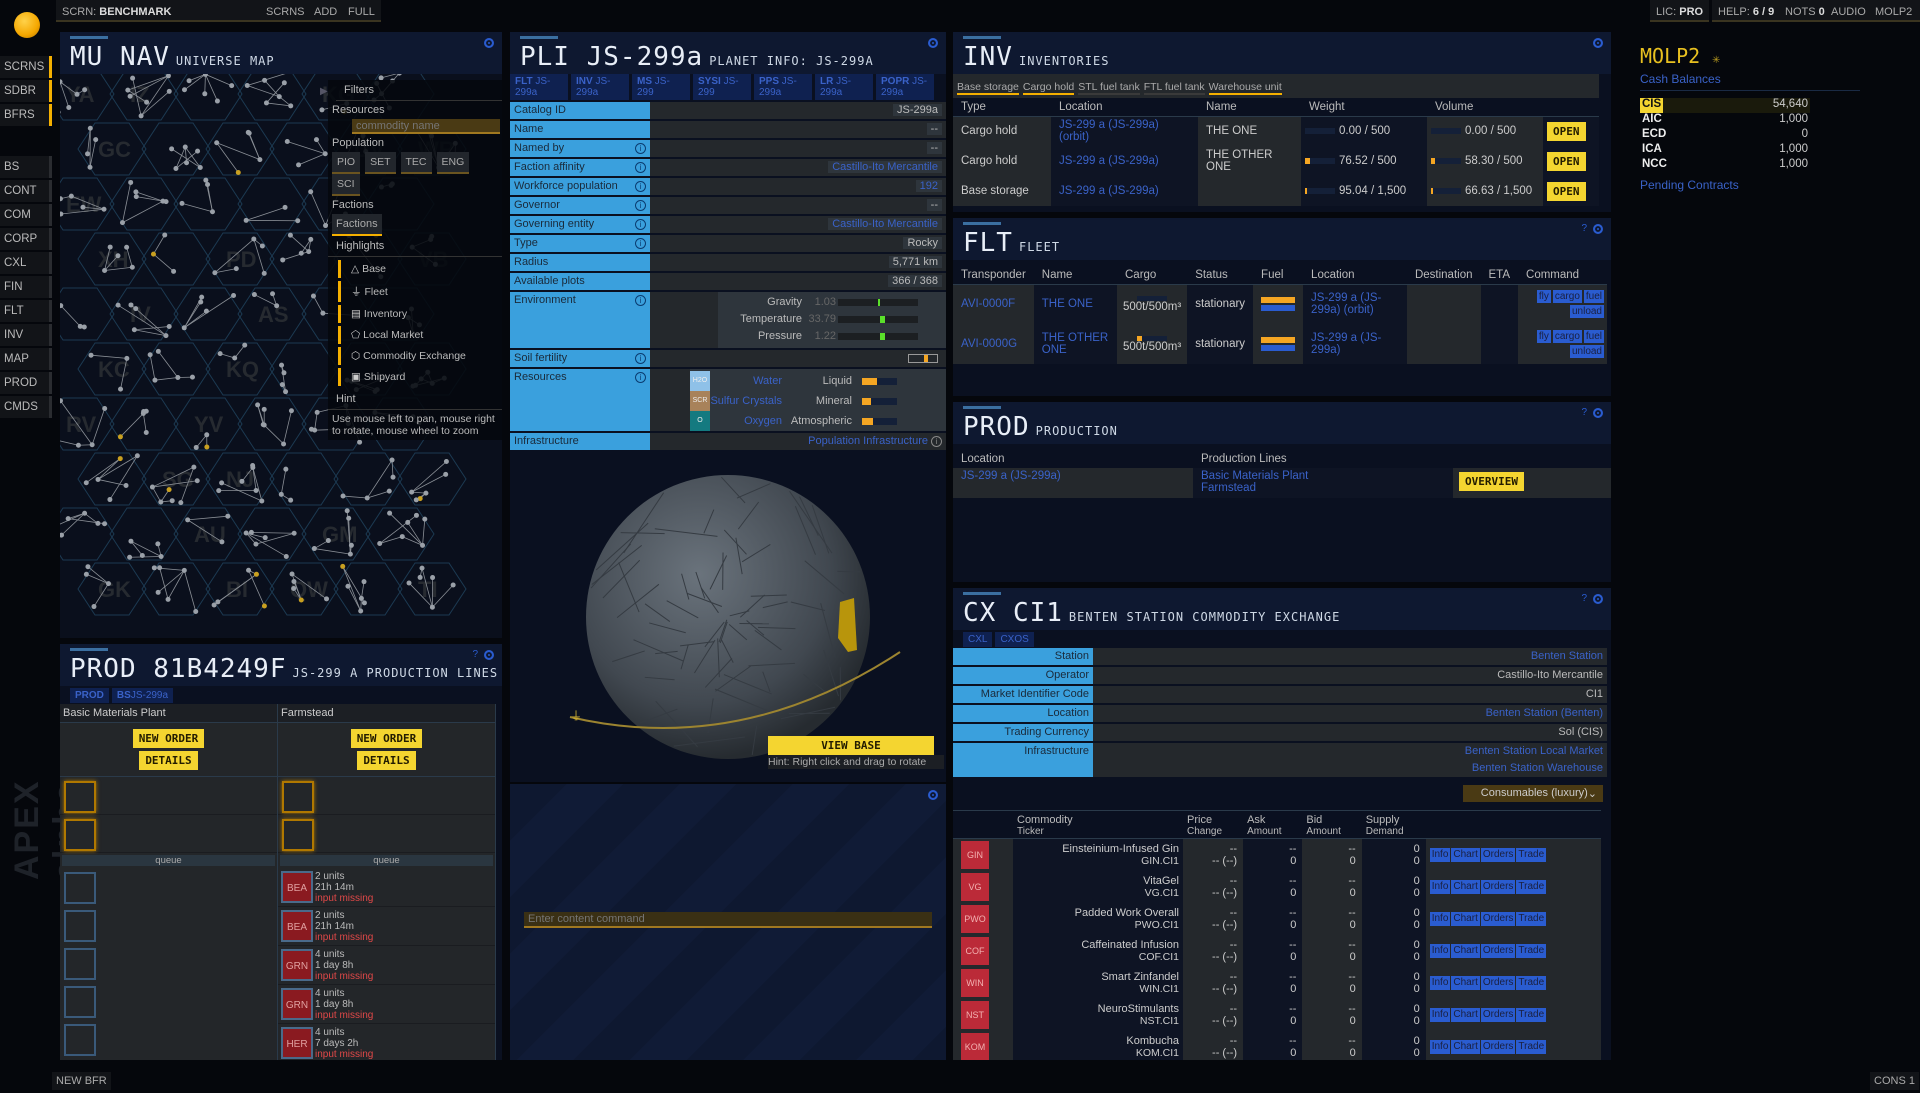 This screenshot has width=1920, height=1093. I want to click on highlight-shipyard: ▣ Shipyard, so click(420, 377).